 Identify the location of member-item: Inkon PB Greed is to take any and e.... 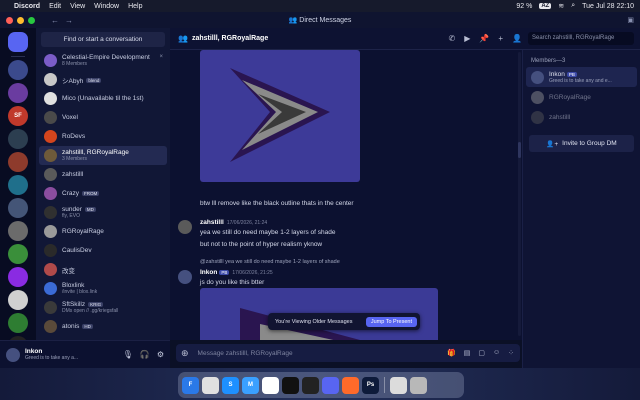
(581, 77).